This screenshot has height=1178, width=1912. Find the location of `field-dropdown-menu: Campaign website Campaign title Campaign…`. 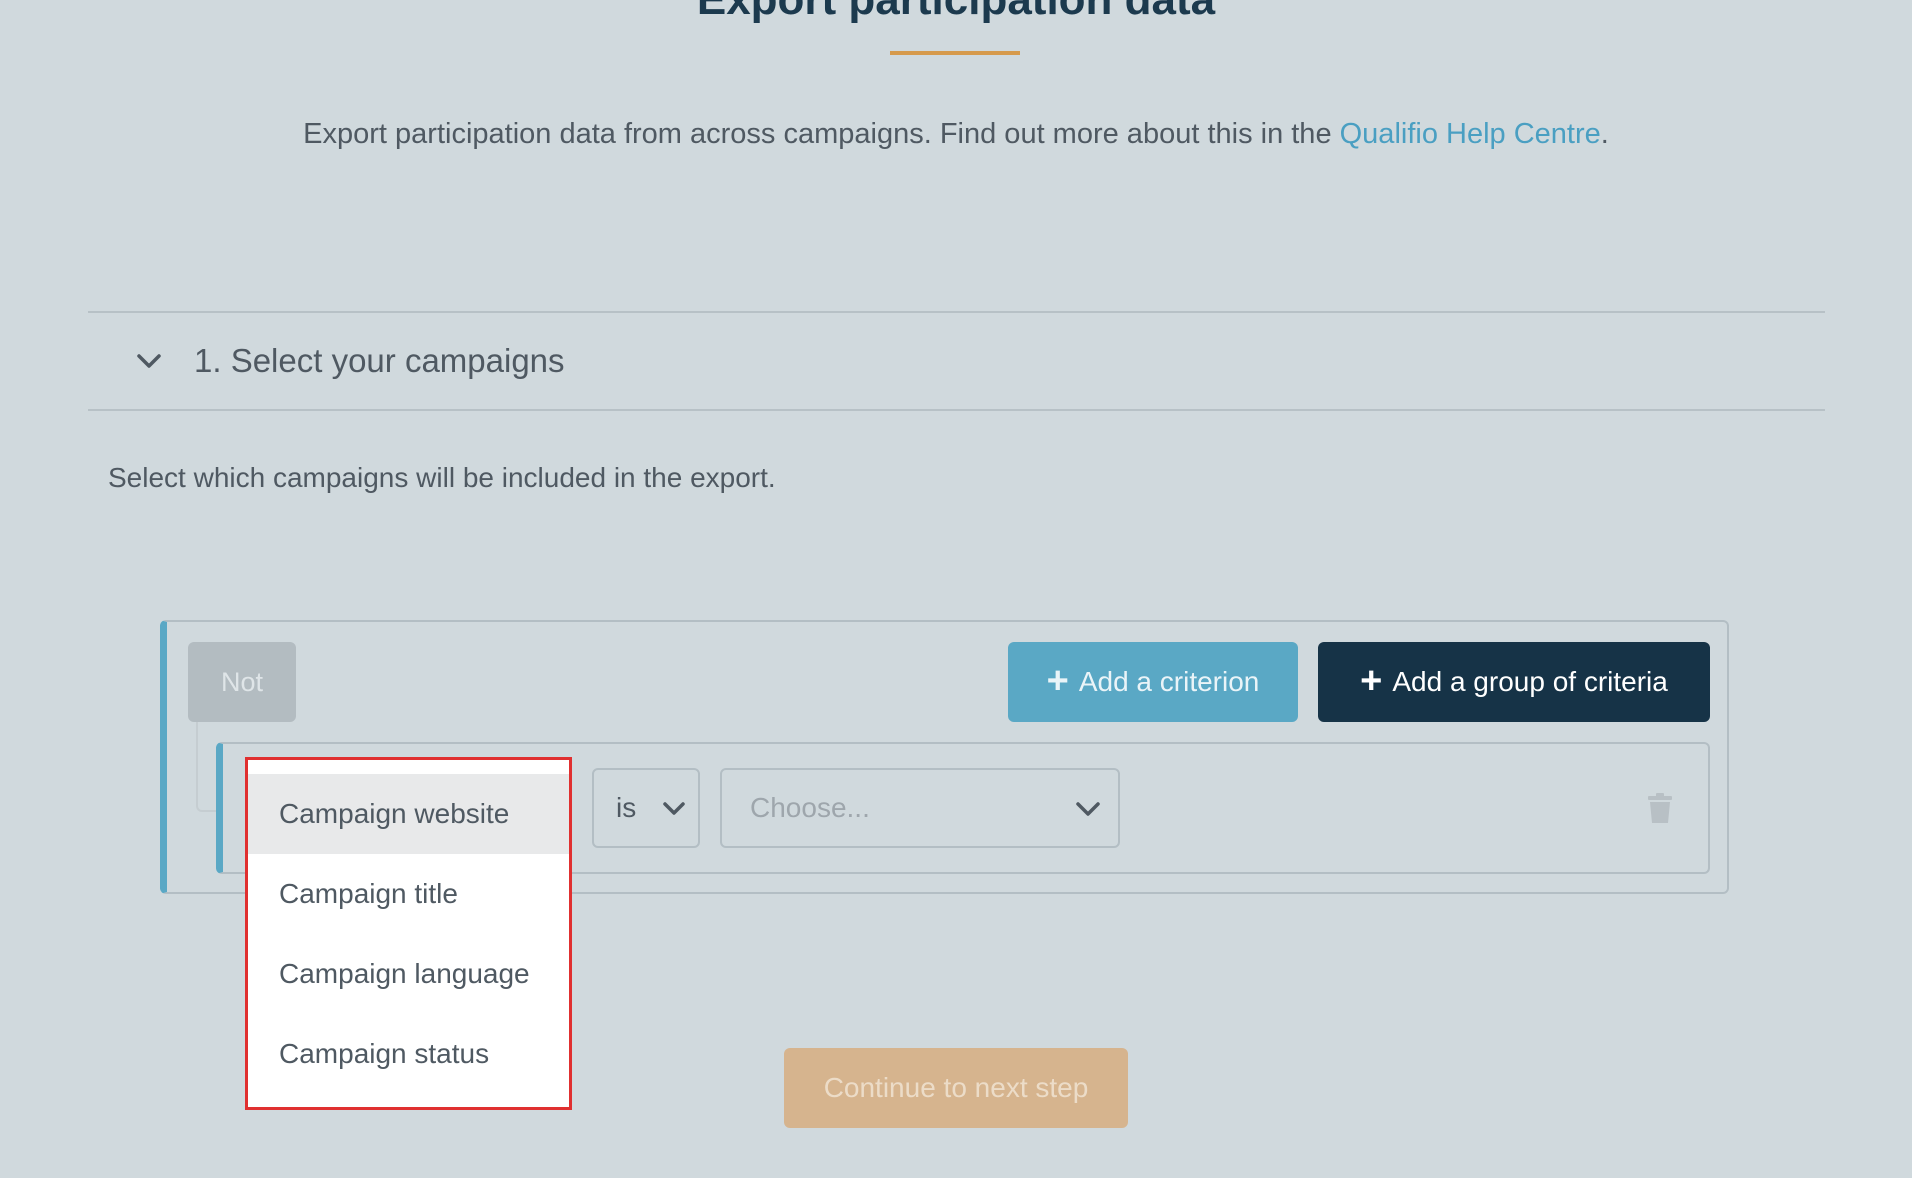

field-dropdown-menu: Campaign website Campaign title Campaign… is located at coordinates (408, 933).